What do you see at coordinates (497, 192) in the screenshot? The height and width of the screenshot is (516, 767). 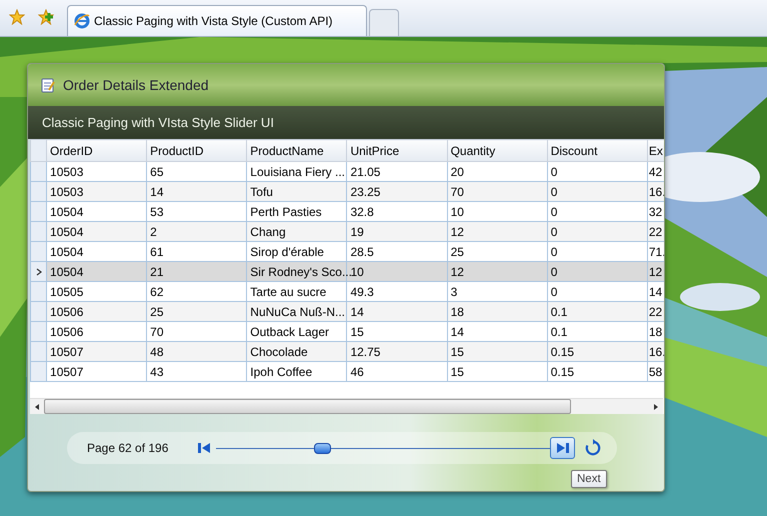 I see `table-cell: 70` at bounding box center [497, 192].